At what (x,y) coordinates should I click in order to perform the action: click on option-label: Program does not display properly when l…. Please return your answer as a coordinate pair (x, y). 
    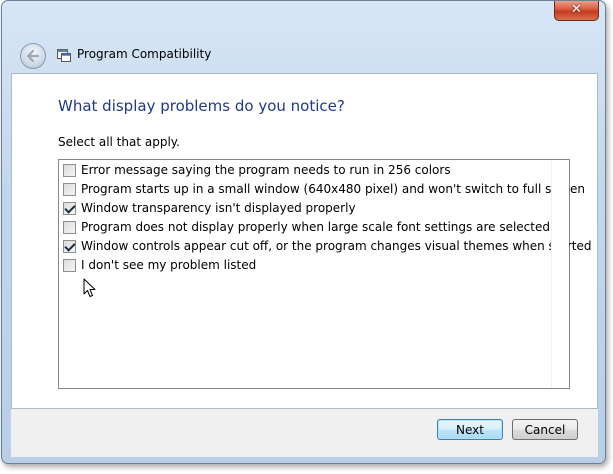
    Looking at the image, I should click on (315, 227).